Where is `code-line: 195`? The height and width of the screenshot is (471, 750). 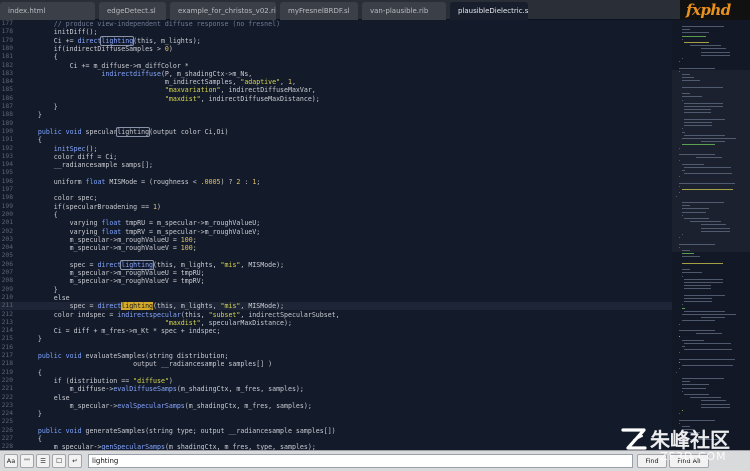
code-line: 195 is located at coordinates (336, 173).